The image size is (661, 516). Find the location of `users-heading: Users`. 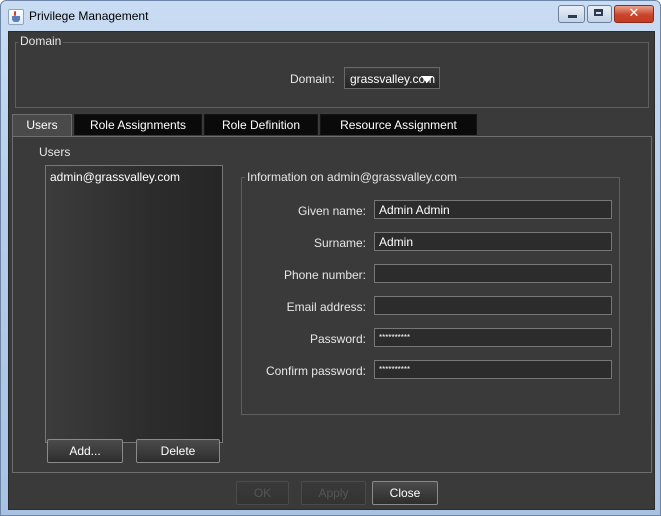

users-heading: Users is located at coordinates (55, 152).